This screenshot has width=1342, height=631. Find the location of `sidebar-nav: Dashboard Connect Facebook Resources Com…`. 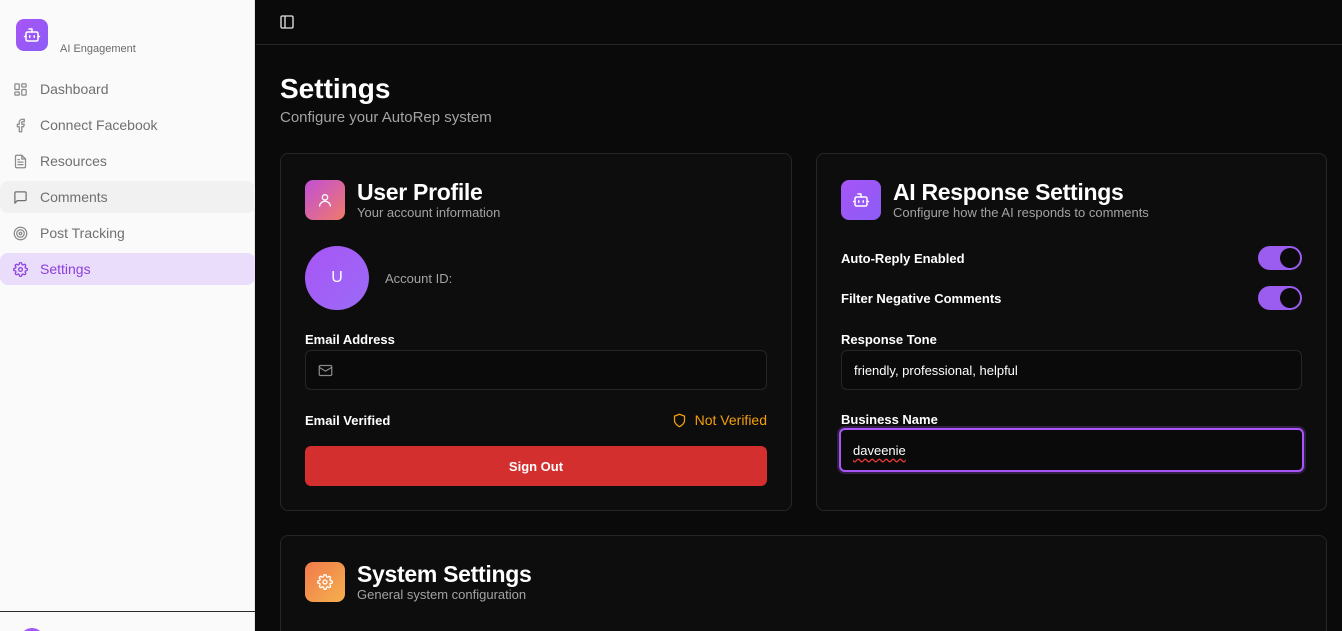

sidebar-nav: Dashboard Connect Facebook Resources Com… is located at coordinates (127, 181).